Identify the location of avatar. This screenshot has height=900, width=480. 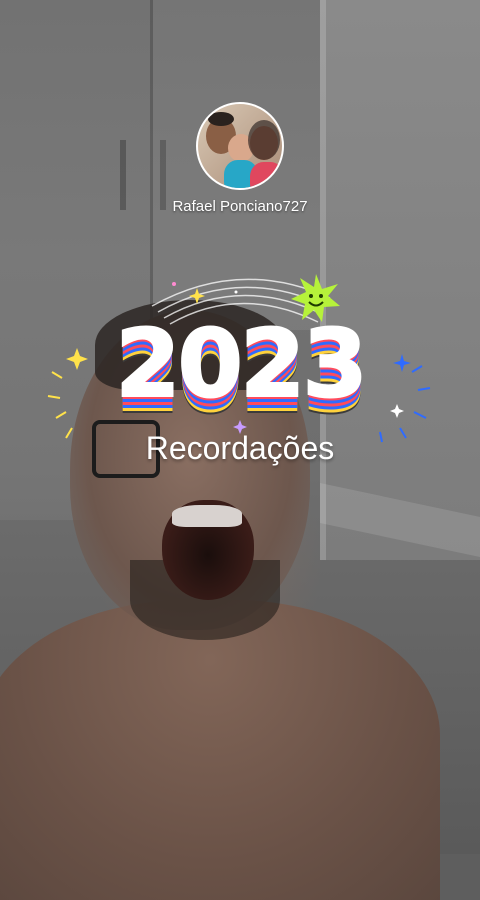
(240, 146).